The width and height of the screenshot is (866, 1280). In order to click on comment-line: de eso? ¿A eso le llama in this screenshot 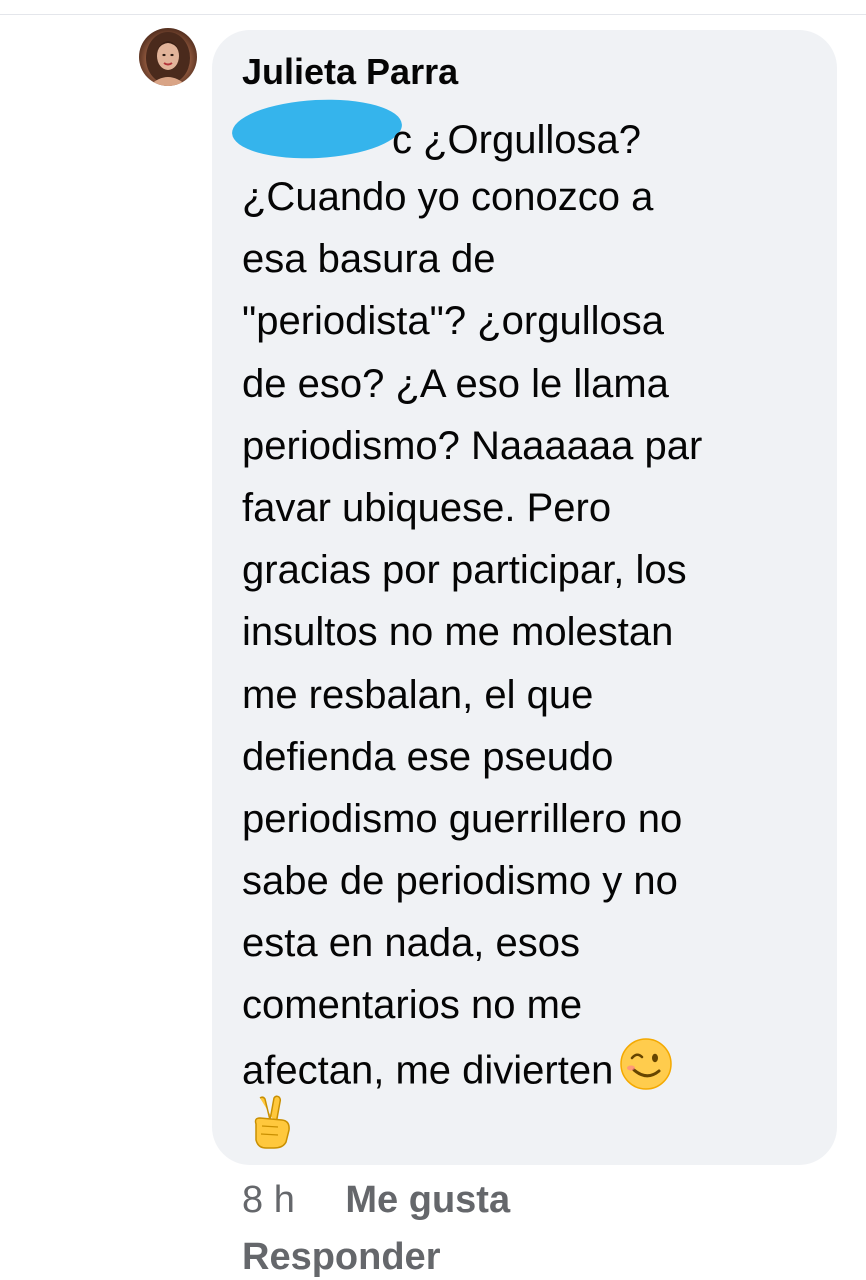, I will do `click(455, 383)`.